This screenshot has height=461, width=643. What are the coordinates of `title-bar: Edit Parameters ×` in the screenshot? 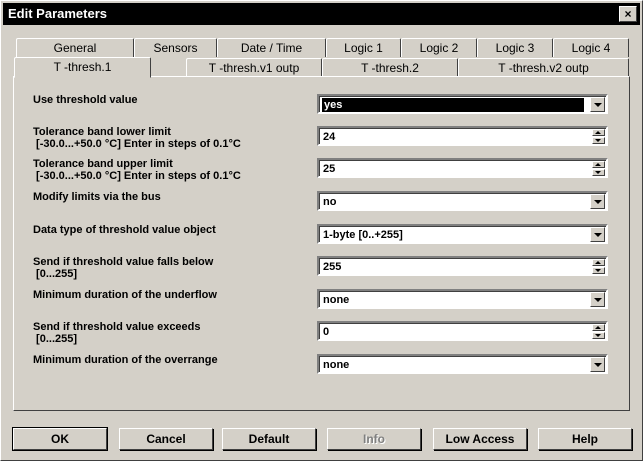 It's located at (321, 14).